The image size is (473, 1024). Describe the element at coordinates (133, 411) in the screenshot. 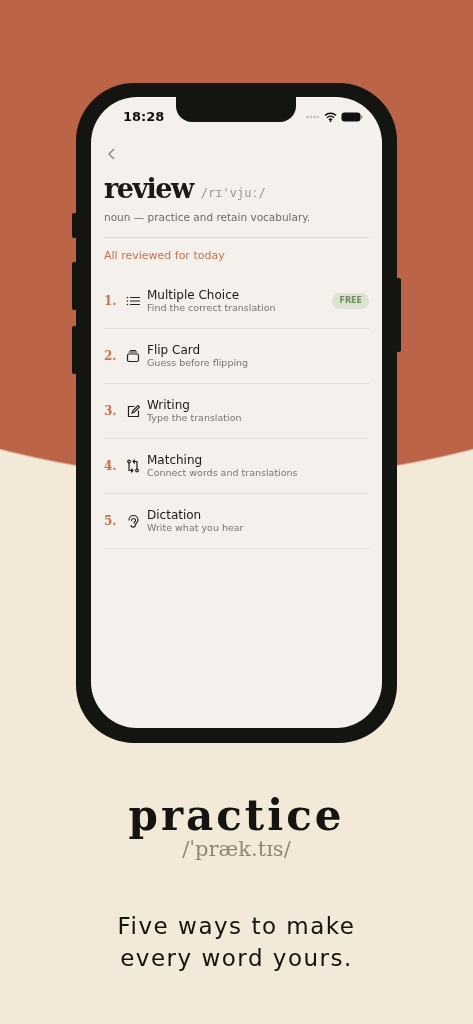

I see `edit-icon` at that location.